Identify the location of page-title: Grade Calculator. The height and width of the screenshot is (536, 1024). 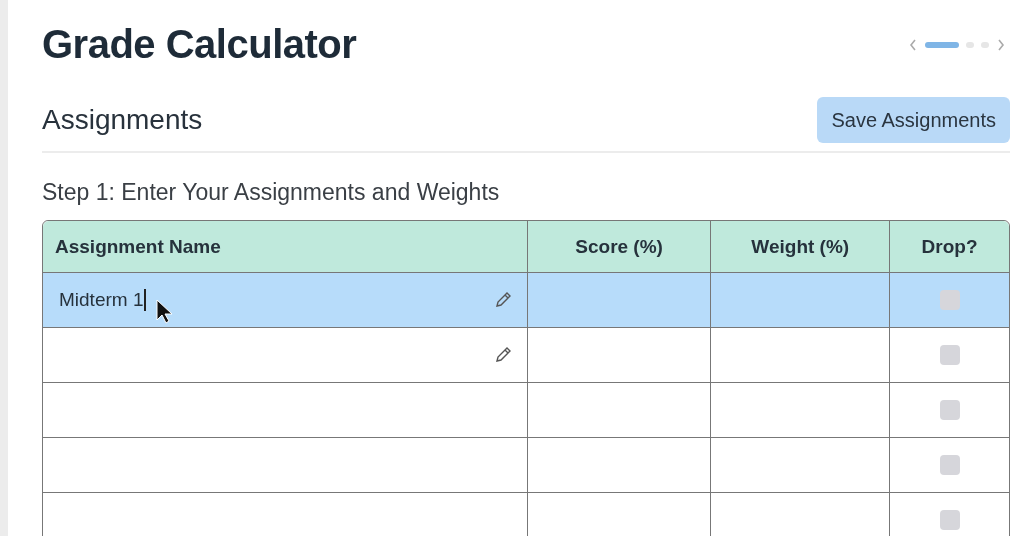
(199, 44).